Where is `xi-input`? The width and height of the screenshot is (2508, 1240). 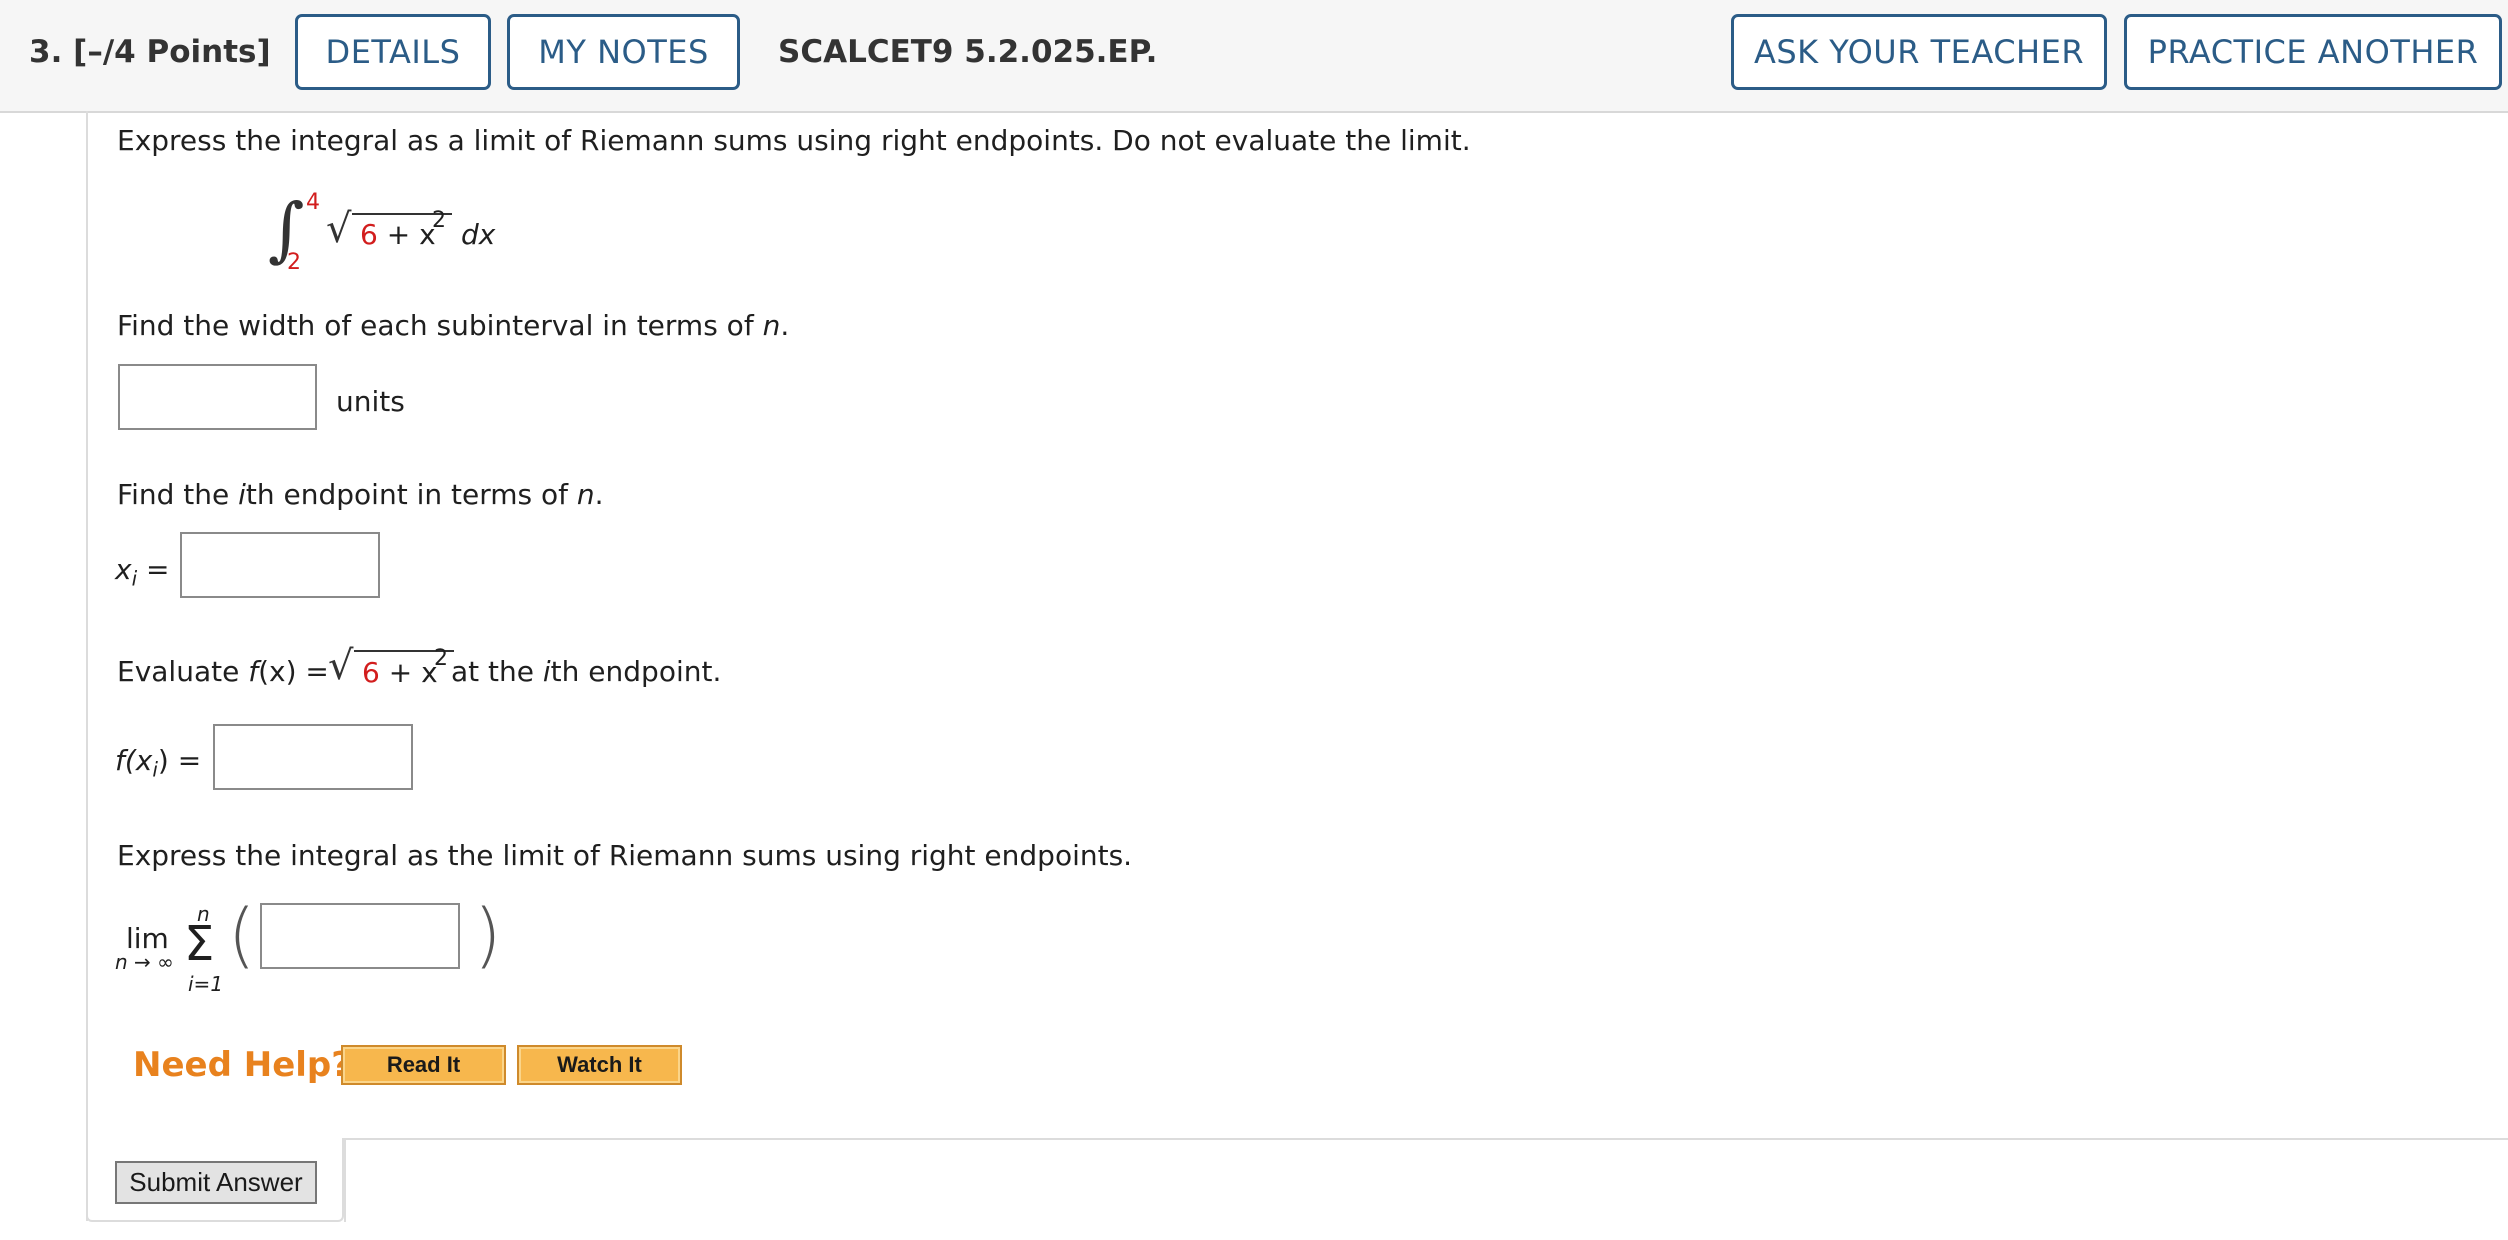
xi-input is located at coordinates (280, 565).